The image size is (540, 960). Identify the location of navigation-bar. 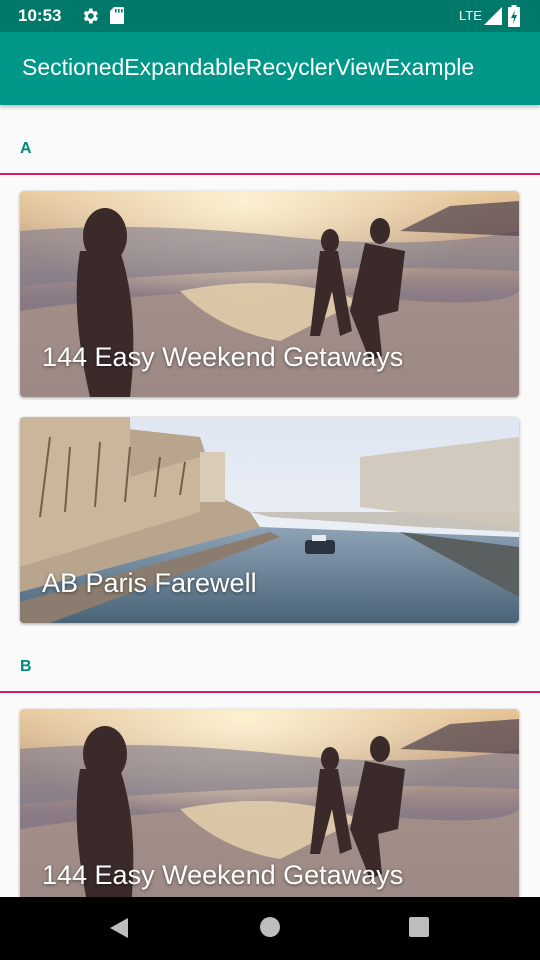
(270, 928).